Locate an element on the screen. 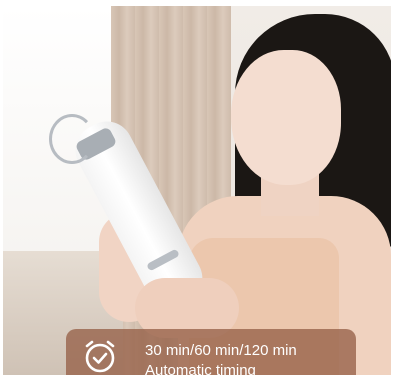  caption-feature-title: Automatic timing is located at coordinates (200, 370).